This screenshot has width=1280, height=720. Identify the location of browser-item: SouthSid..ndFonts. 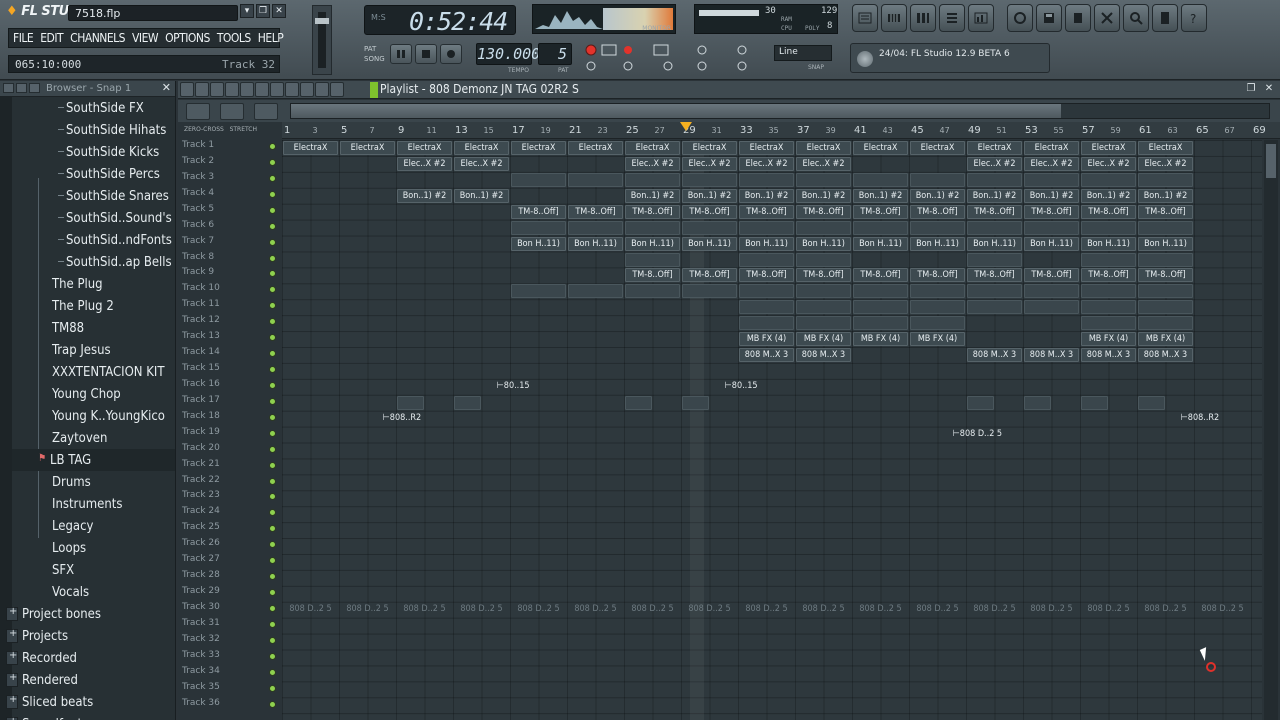
(87, 240).